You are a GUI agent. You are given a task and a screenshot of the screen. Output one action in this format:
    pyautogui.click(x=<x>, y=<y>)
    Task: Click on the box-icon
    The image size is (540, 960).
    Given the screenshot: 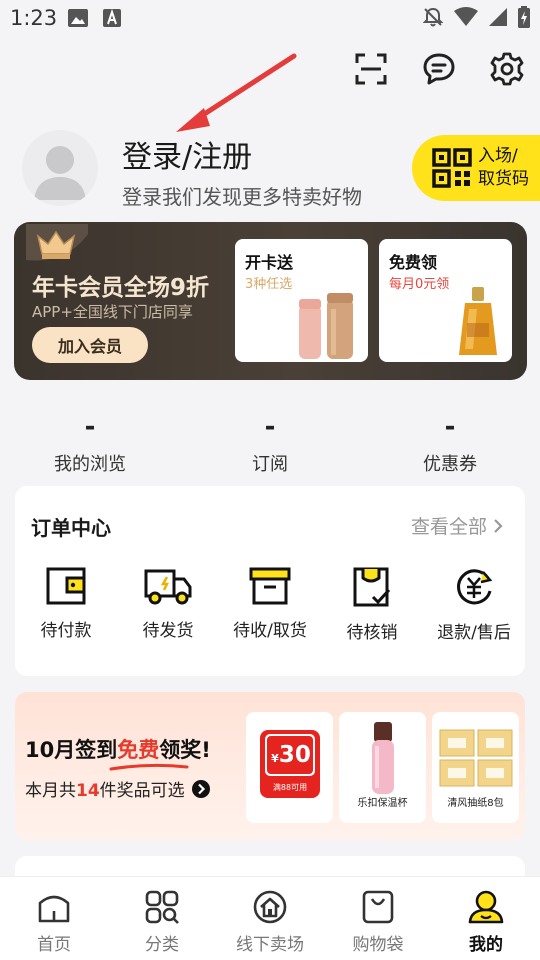 What is the action you would take?
    pyautogui.click(x=270, y=586)
    